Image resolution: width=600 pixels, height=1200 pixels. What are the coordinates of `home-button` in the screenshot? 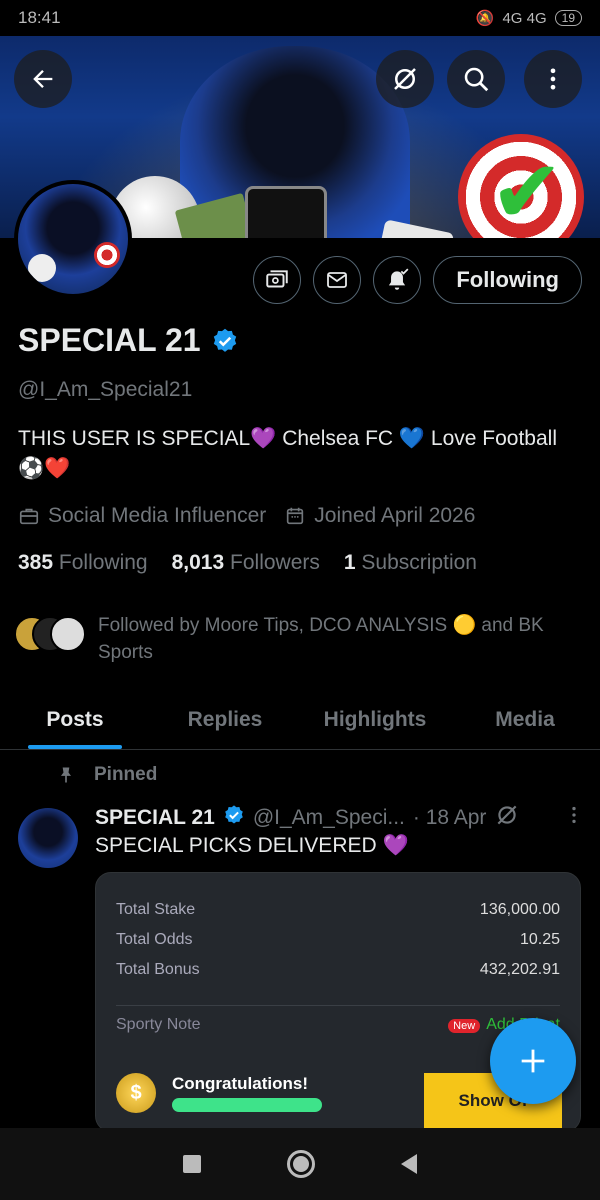 It's located at (301, 1164).